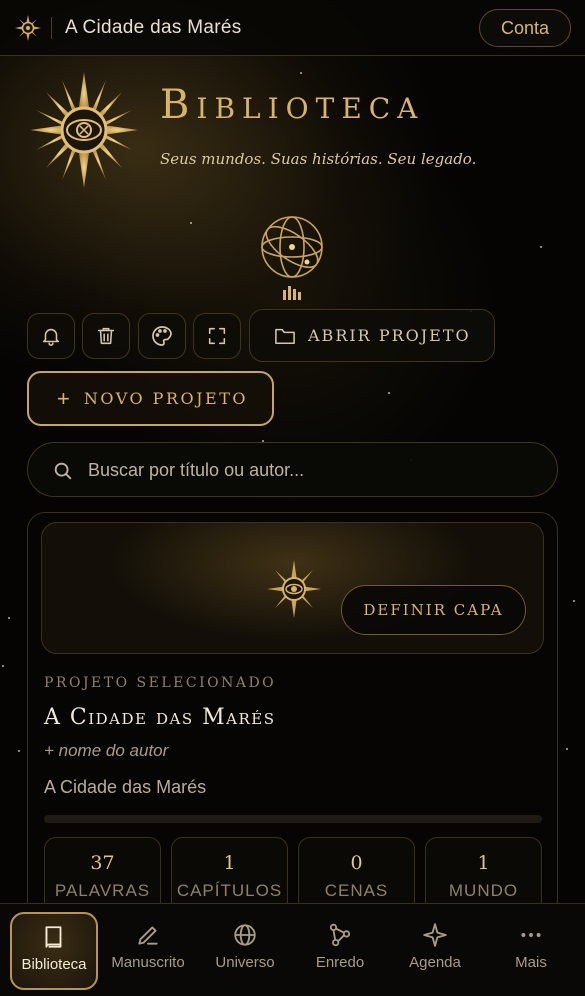  I want to click on new-project-button: + NOVO PROJETO, so click(150, 398).